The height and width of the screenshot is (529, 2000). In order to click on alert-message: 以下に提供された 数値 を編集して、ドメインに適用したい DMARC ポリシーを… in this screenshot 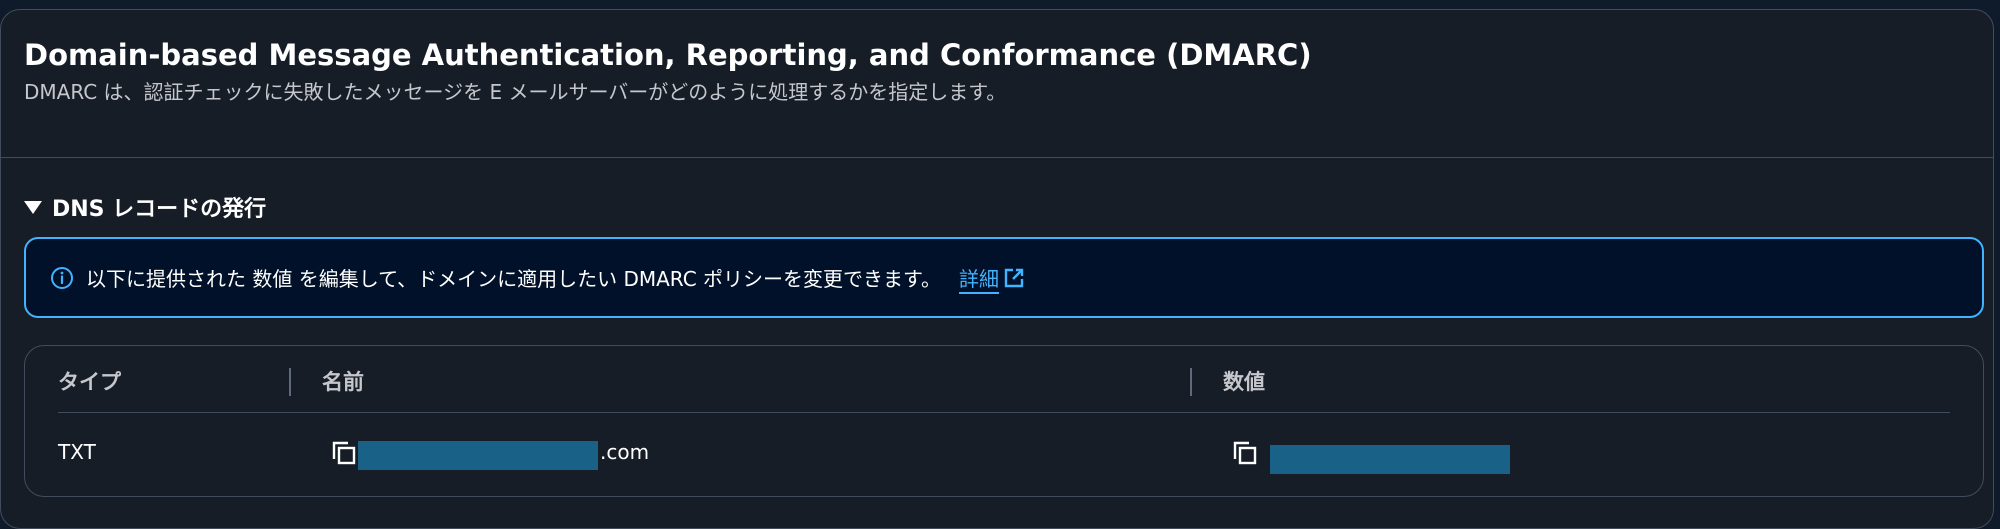, I will do `click(514, 279)`.